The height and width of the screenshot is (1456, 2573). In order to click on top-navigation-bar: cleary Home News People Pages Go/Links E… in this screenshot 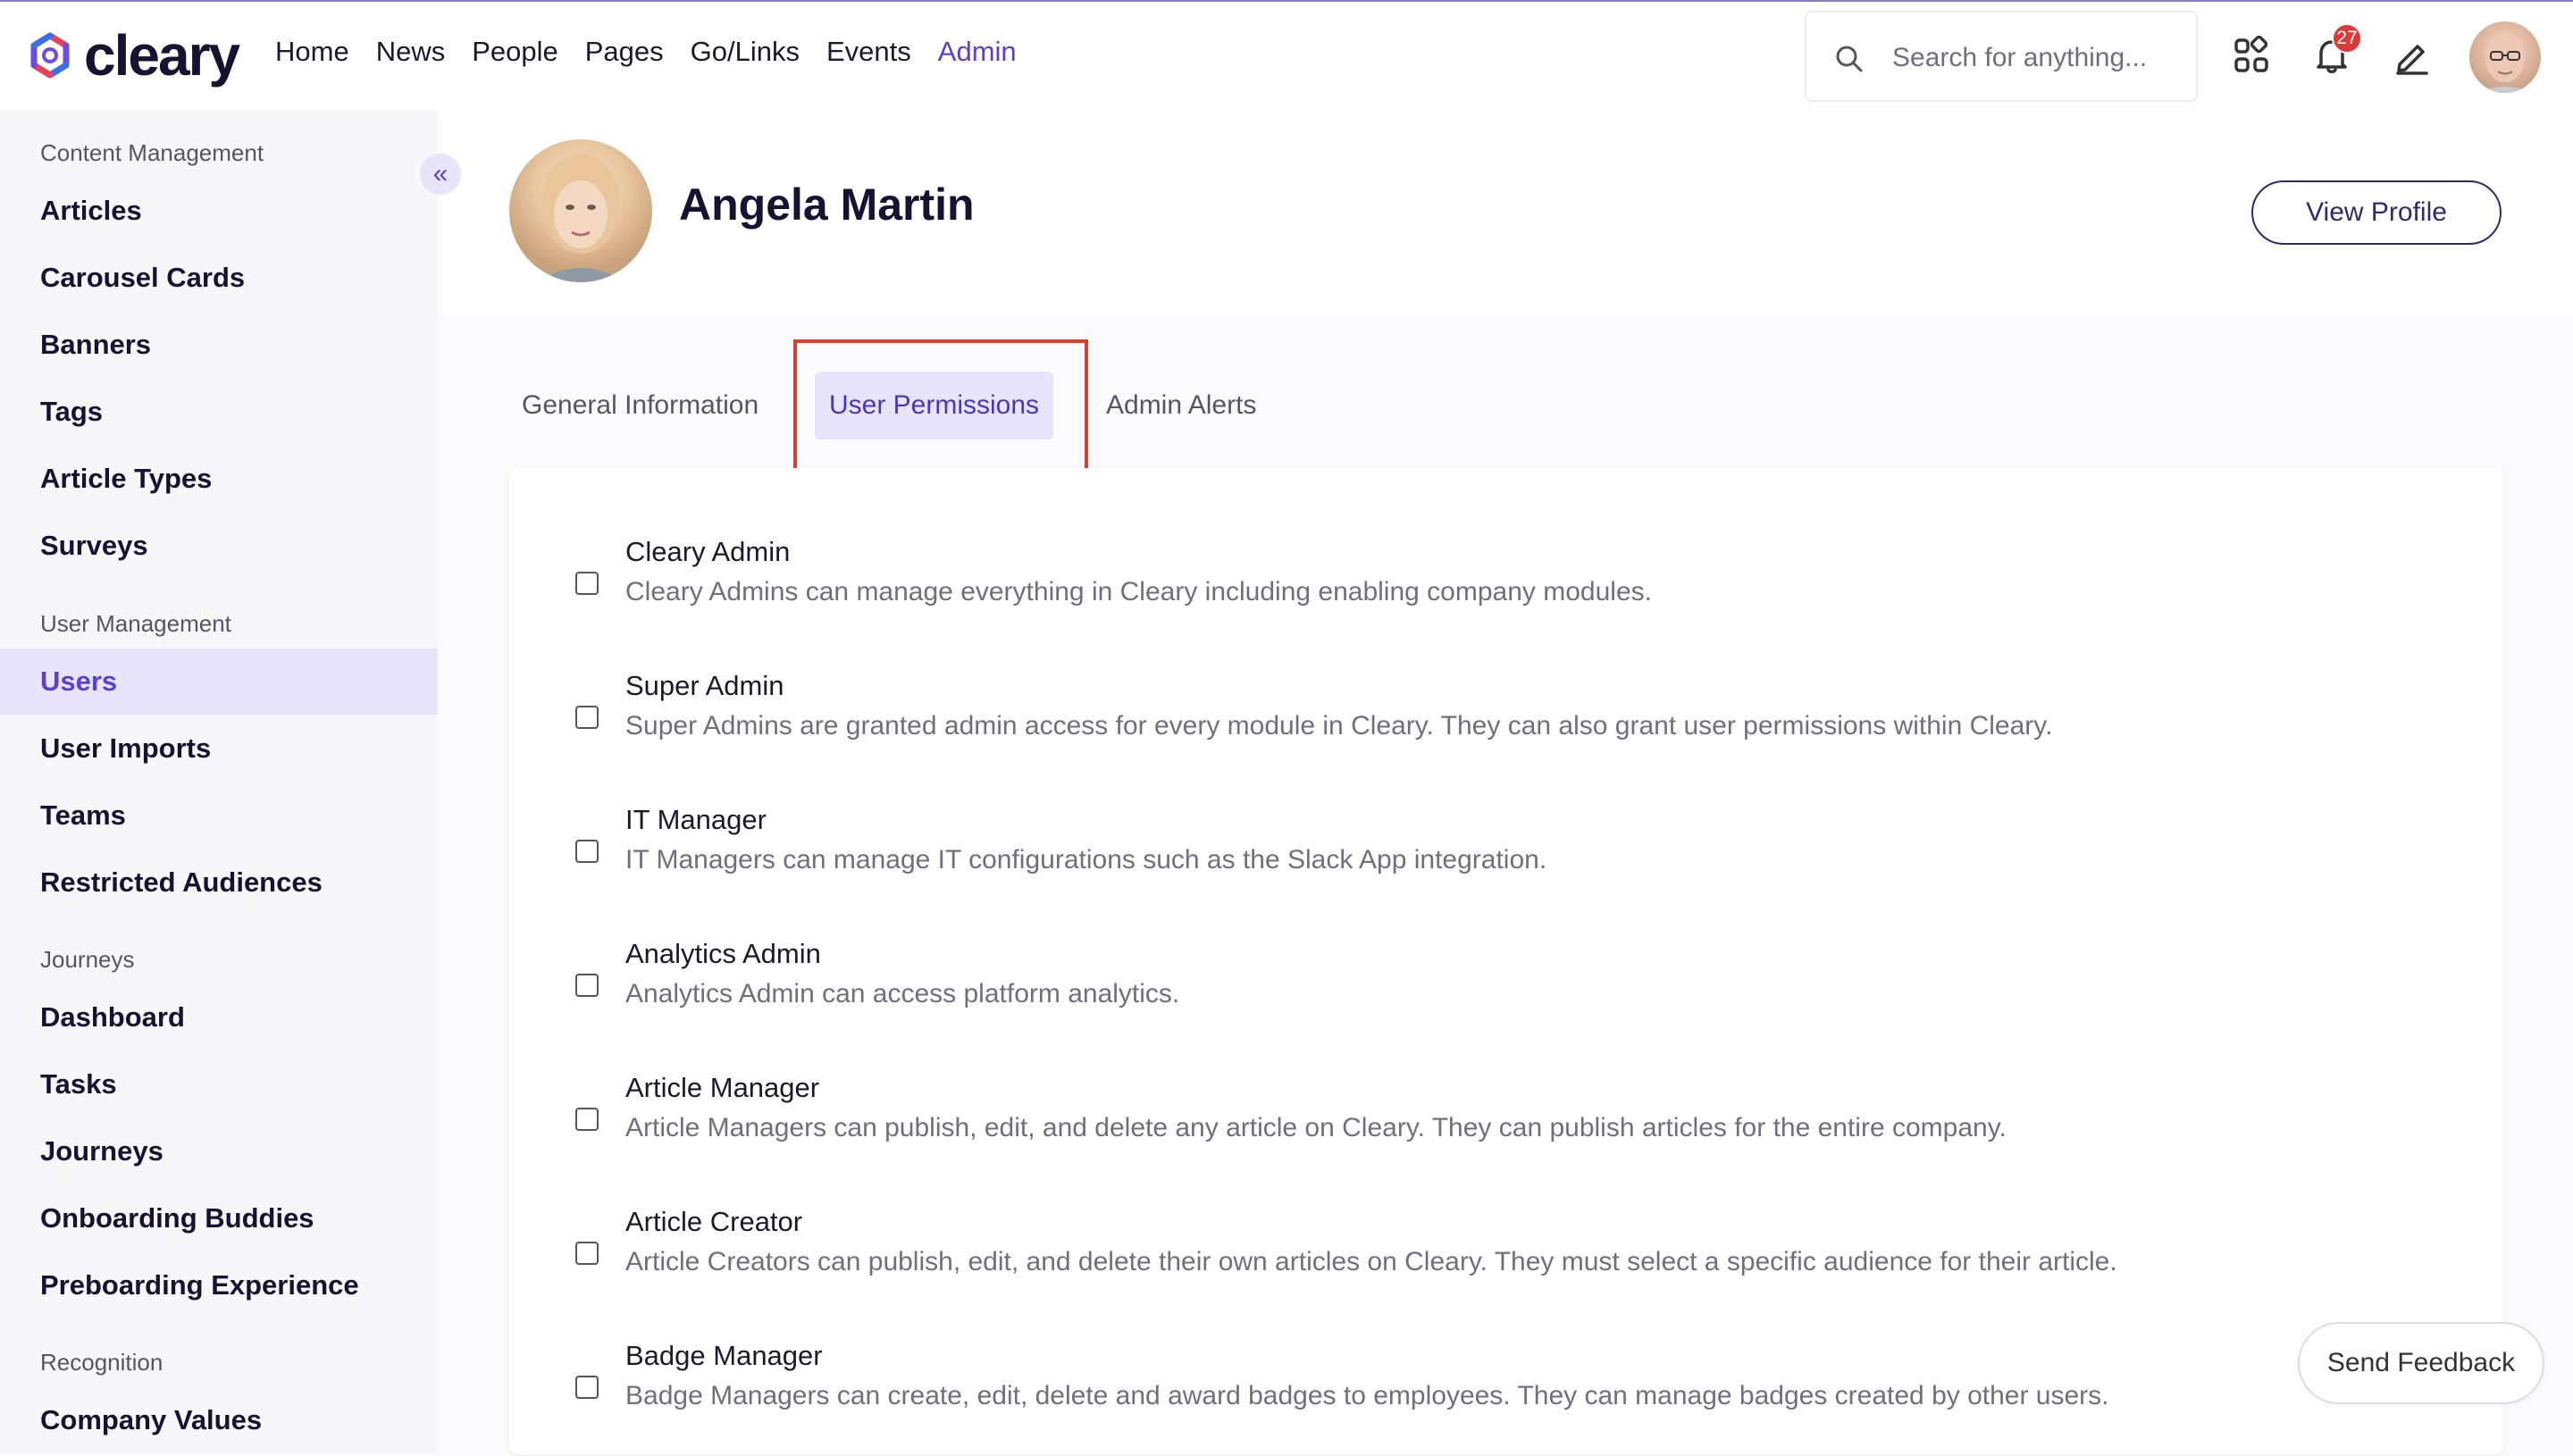, I will do `click(1286, 55)`.